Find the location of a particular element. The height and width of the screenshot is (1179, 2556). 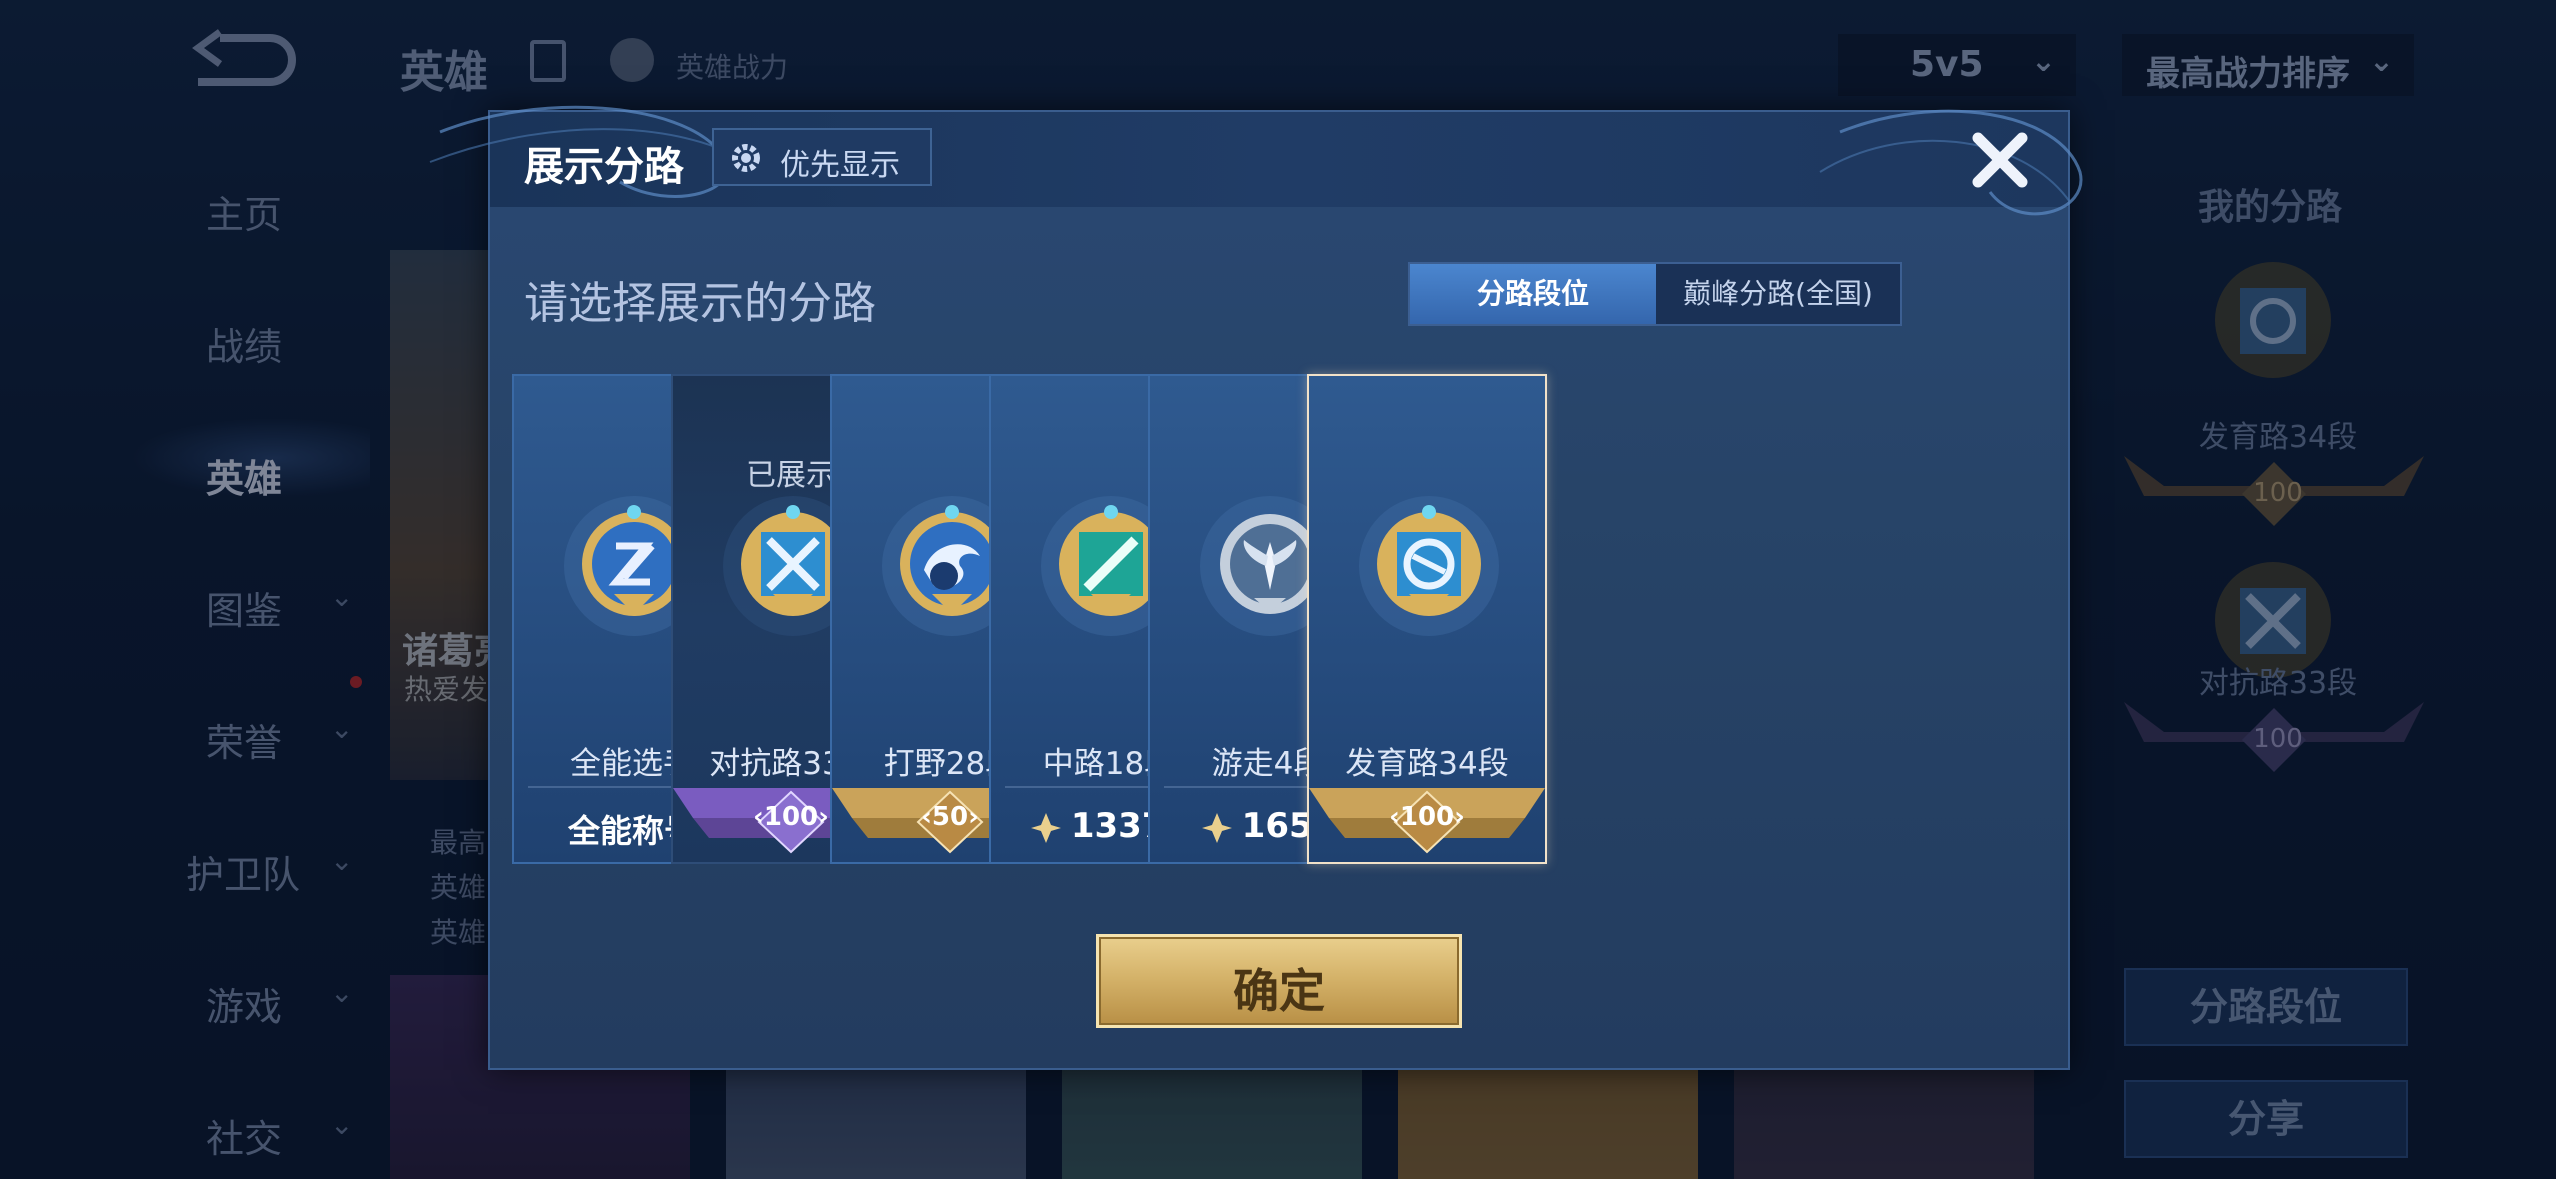

confirm-button: 确定 is located at coordinates (1279, 981).